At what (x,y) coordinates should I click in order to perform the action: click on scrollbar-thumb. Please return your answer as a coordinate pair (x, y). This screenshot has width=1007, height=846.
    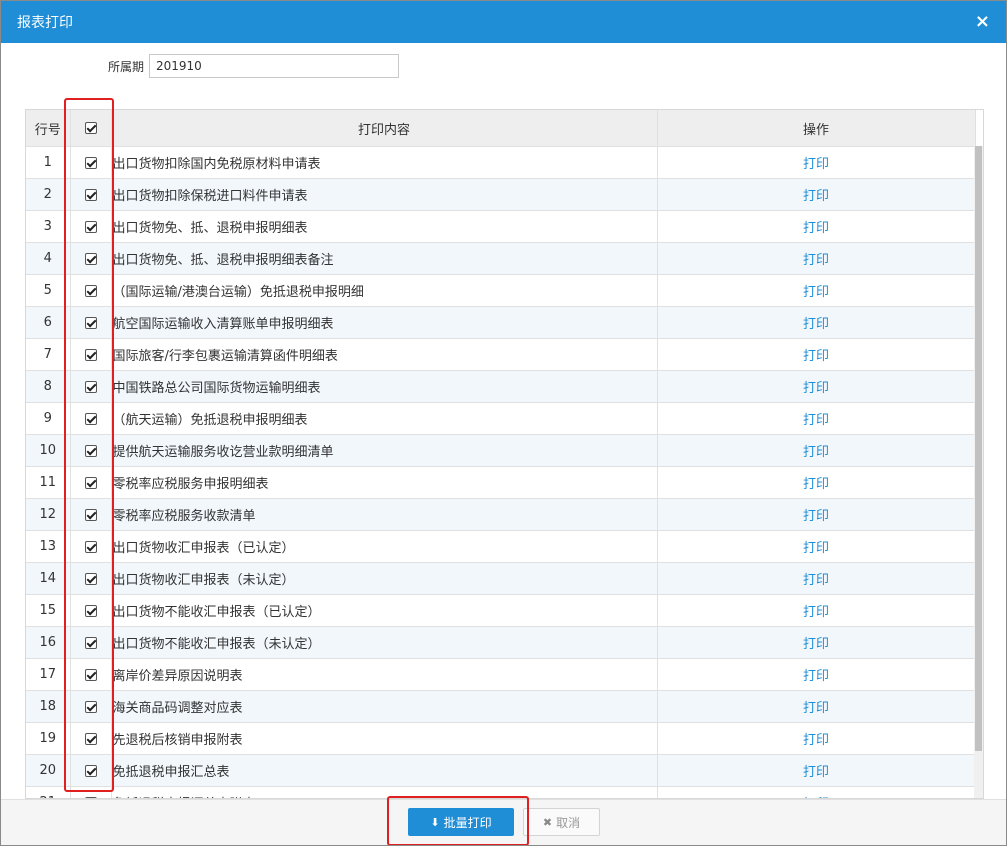
    Looking at the image, I should click on (978, 448).